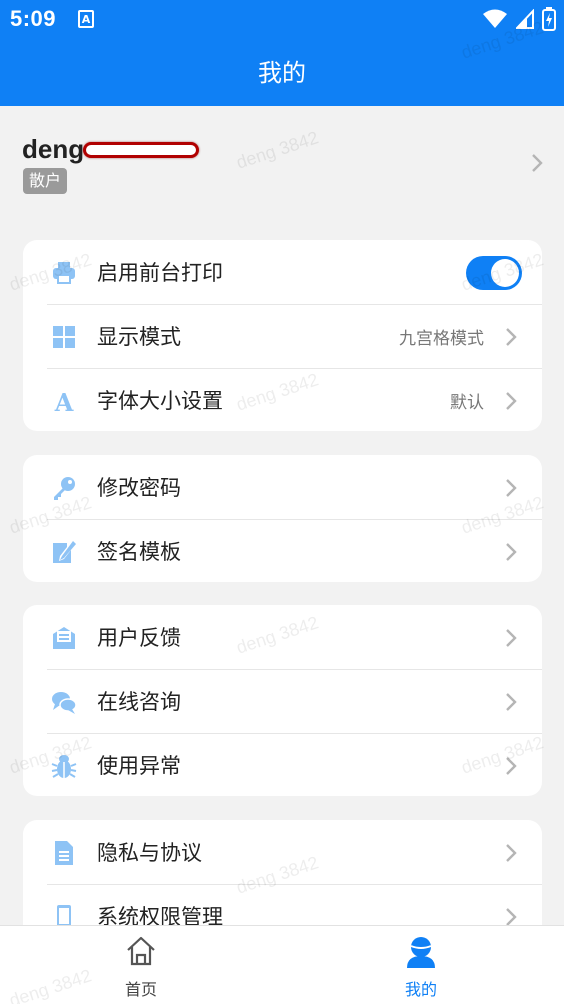  I want to click on row-label: 启用前台打印, so click(160, 273).